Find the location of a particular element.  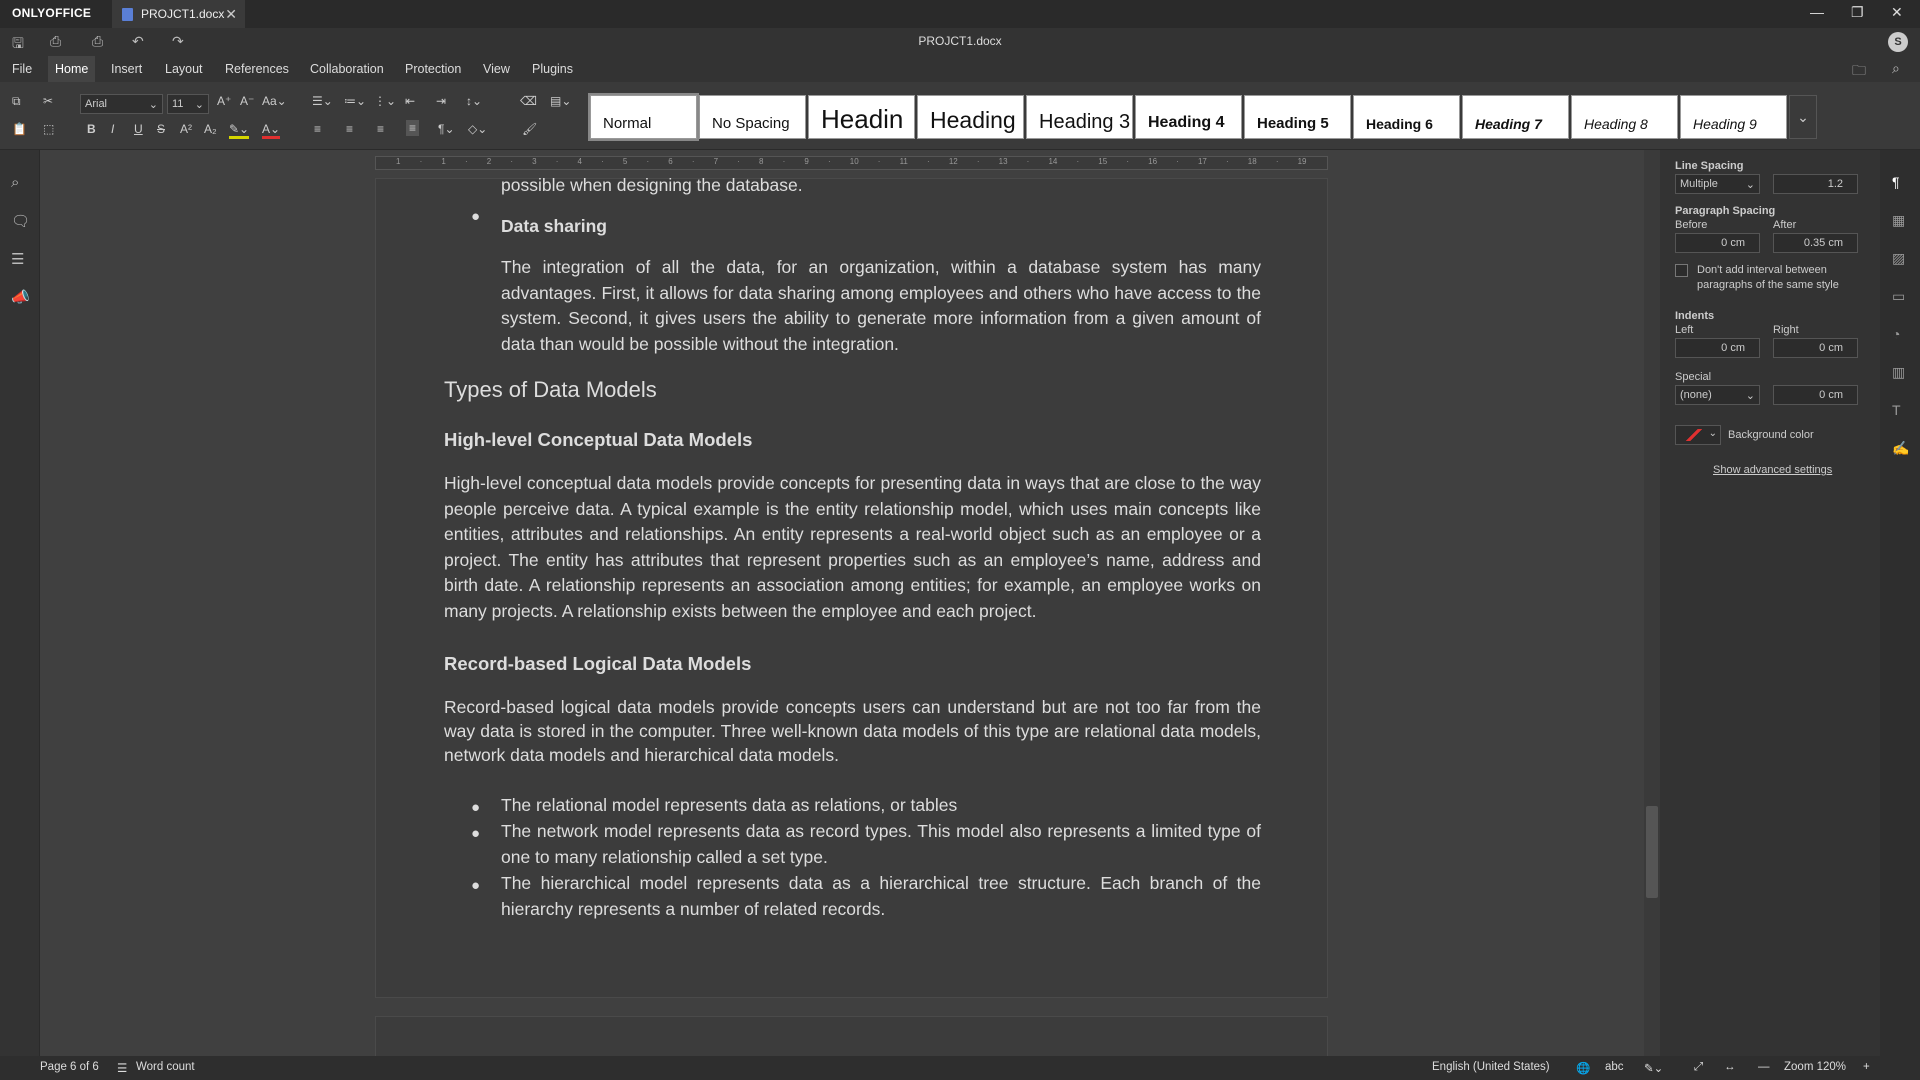

style-heading-9: Heading 9 is located at coordinates (1733, 117).